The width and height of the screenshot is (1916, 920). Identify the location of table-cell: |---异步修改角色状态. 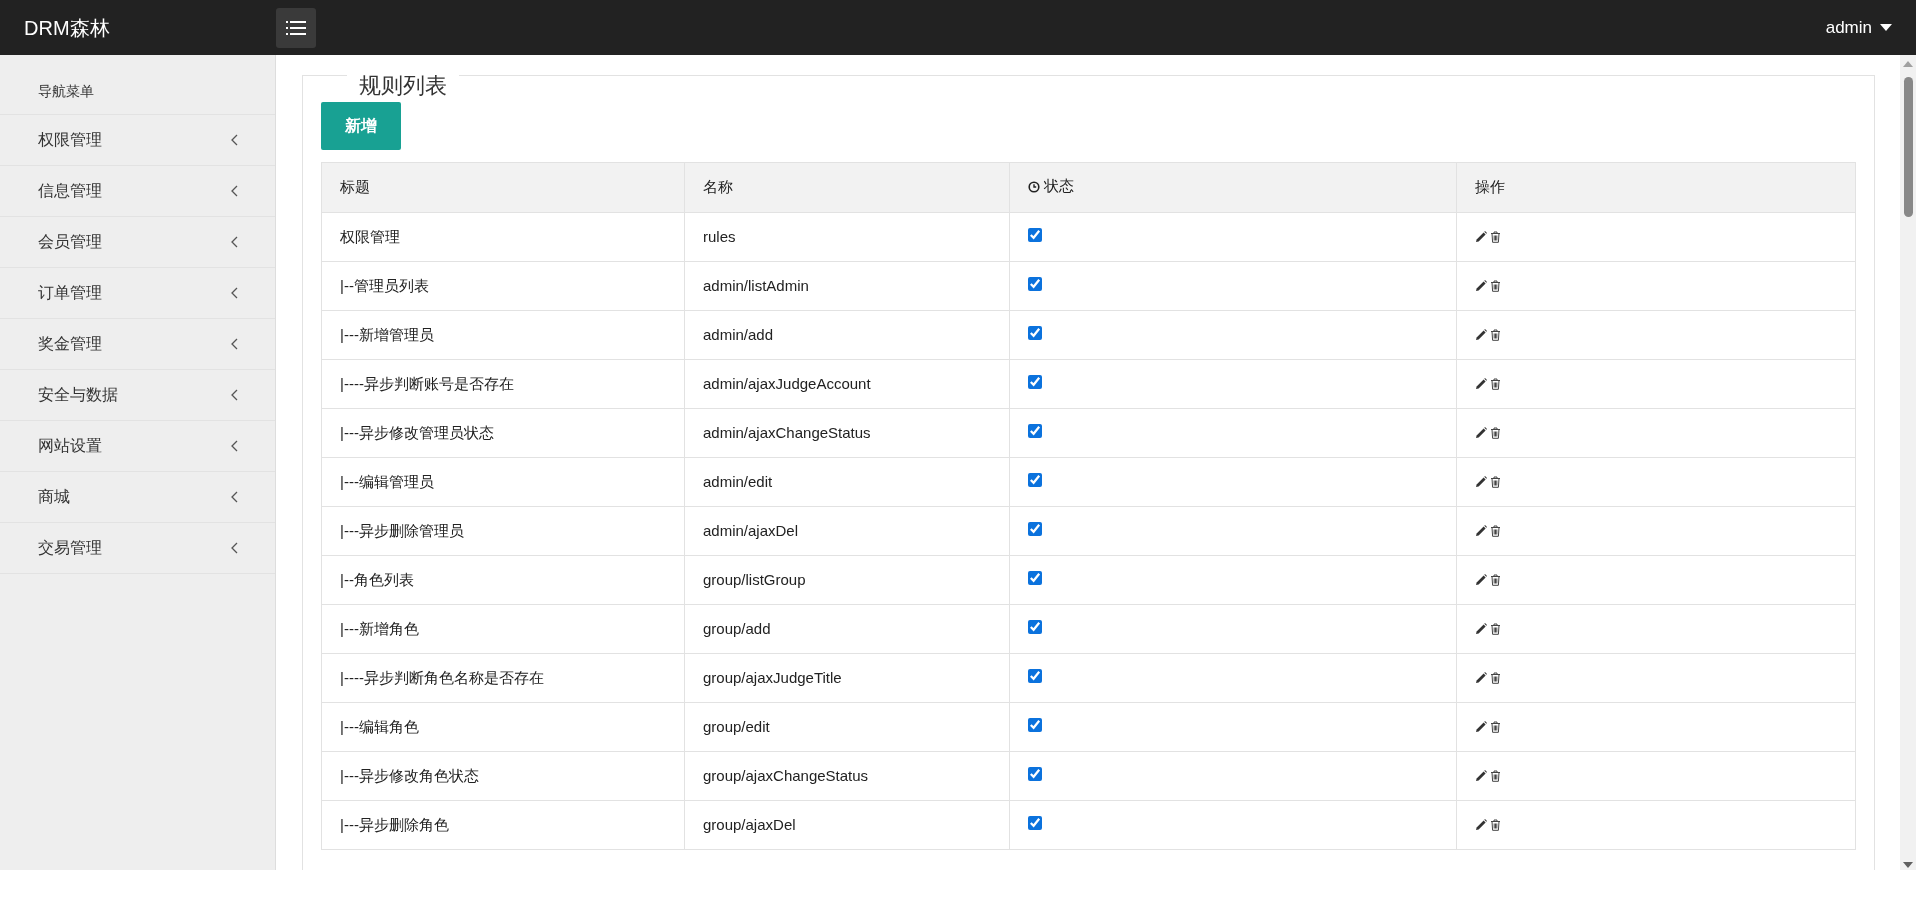
(503, 776).